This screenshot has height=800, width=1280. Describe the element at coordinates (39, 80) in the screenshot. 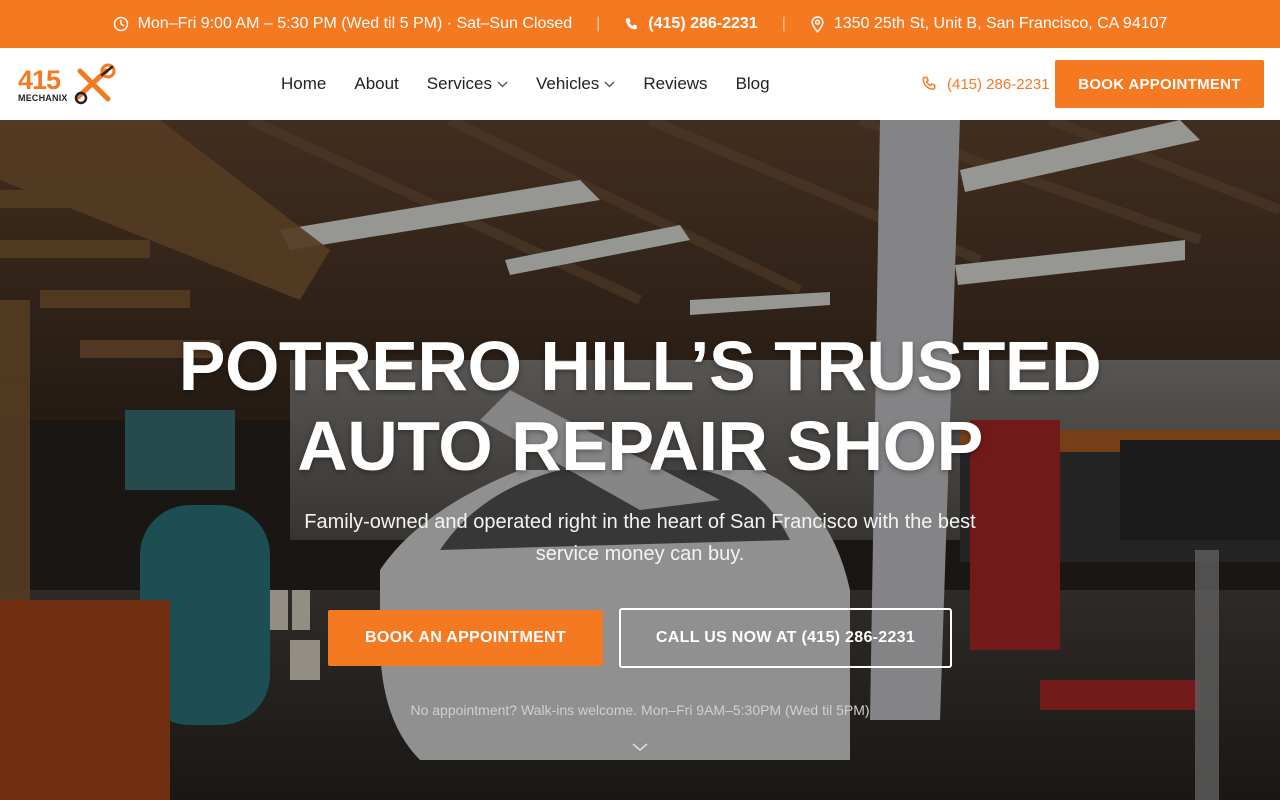

I see `logo-number: 415` at that location.